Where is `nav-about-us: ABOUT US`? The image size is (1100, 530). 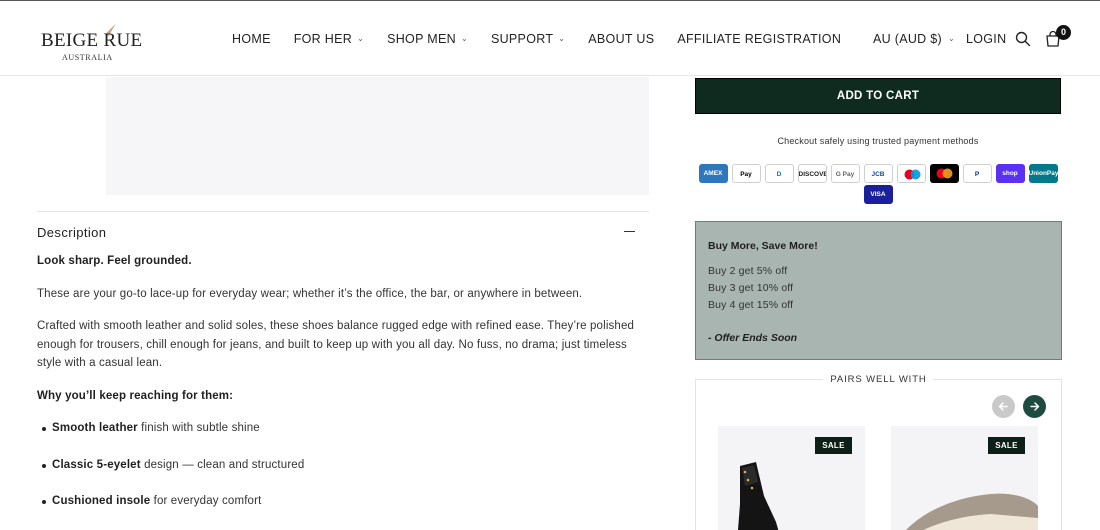 nav-about-us: ABOUT US is located at coordinates (621, 39).